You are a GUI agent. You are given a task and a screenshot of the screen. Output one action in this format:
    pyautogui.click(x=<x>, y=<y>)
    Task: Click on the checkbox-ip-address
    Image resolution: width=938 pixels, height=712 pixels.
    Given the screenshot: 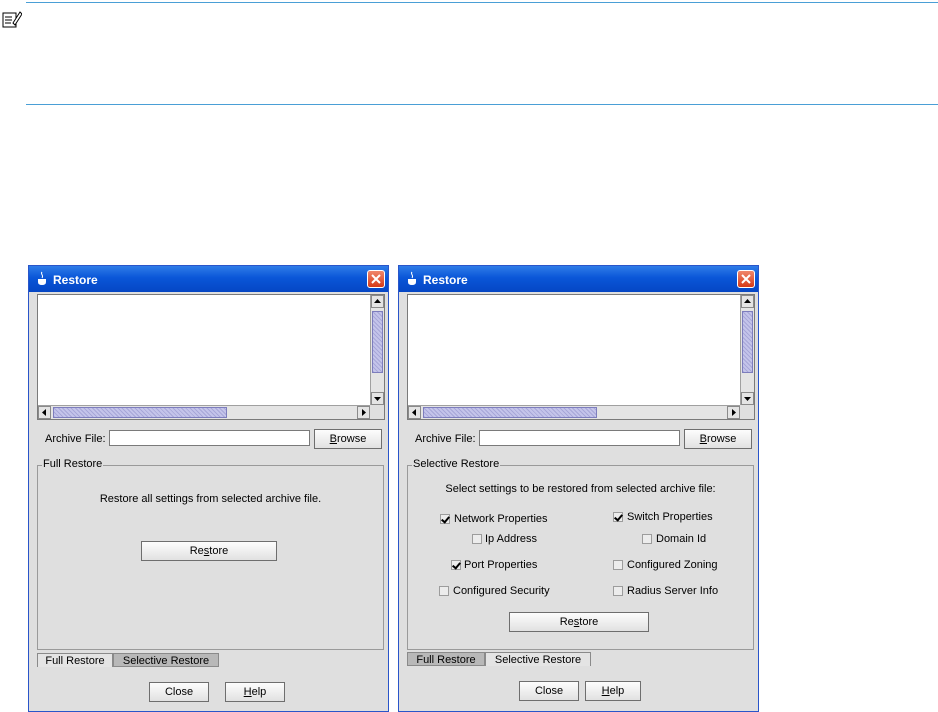 What is the action you would take?
    pyautogui.click(x=477, y=539)
    